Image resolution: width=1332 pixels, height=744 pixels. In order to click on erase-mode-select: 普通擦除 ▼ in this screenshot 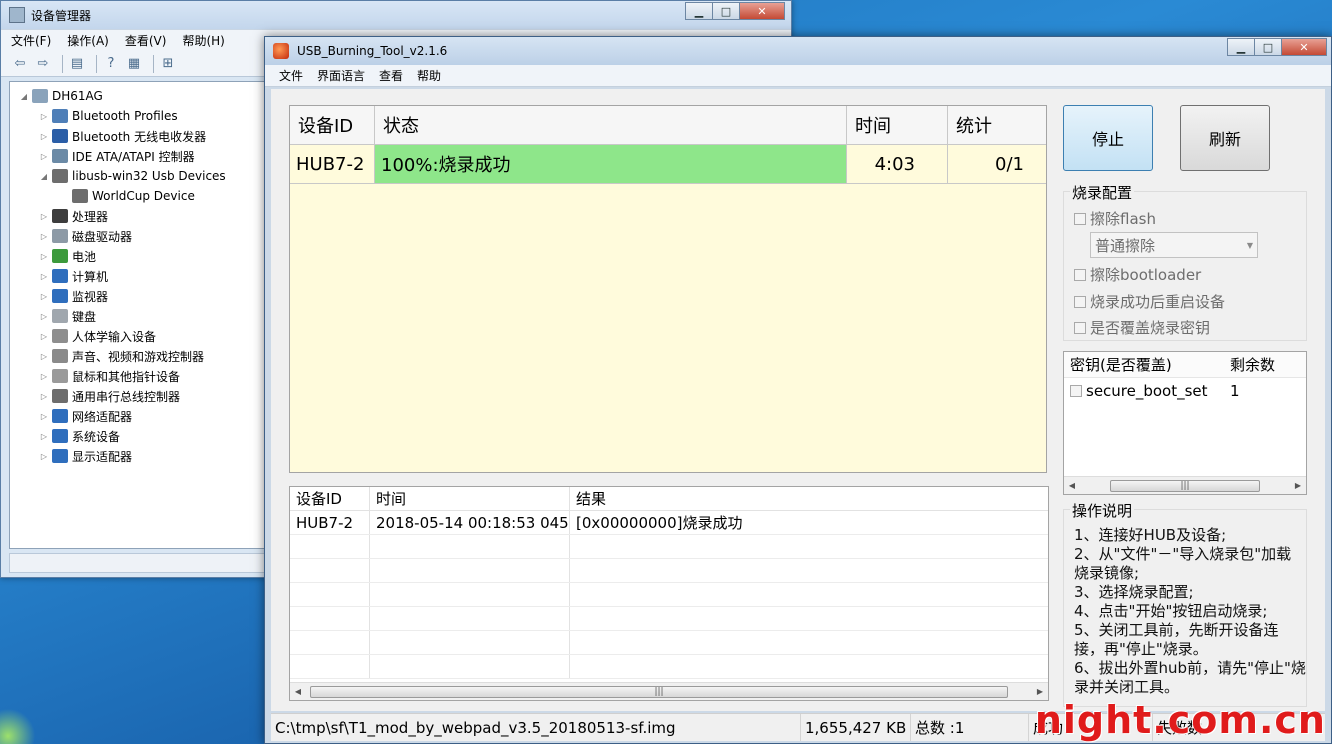, I will do `click(1174, 245)`.